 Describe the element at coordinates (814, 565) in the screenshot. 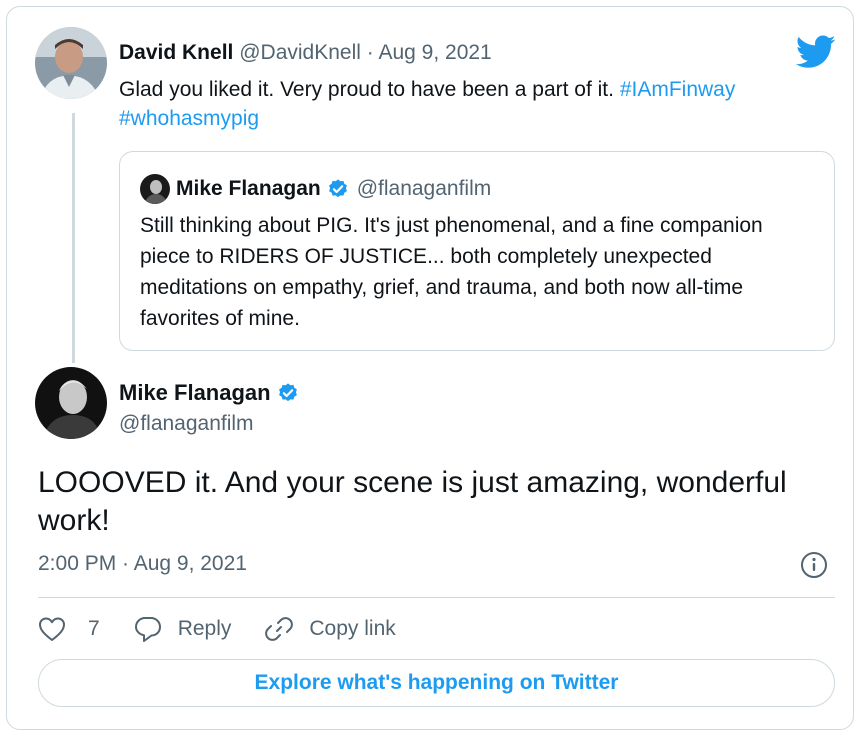

I see `info-icon` at that location.